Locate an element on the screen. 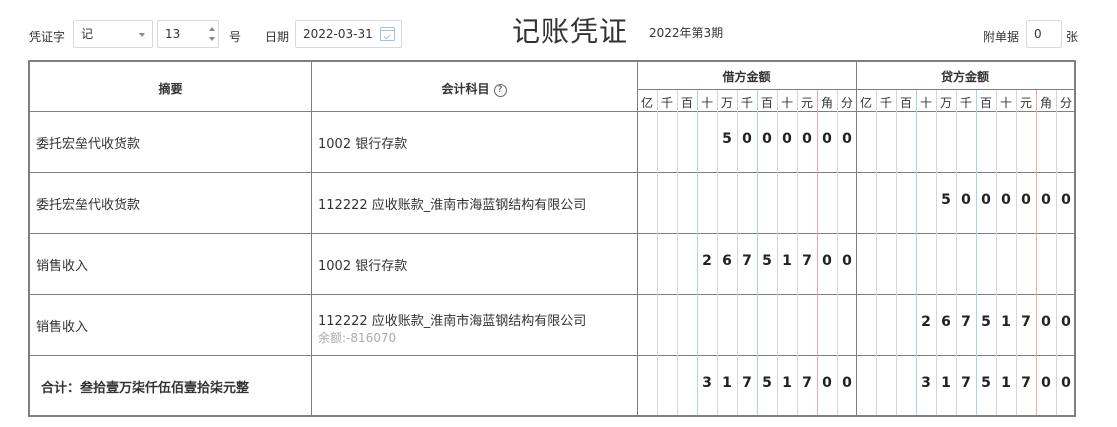  date-input: 2022-03-31 is located at coordinates (348, 34).